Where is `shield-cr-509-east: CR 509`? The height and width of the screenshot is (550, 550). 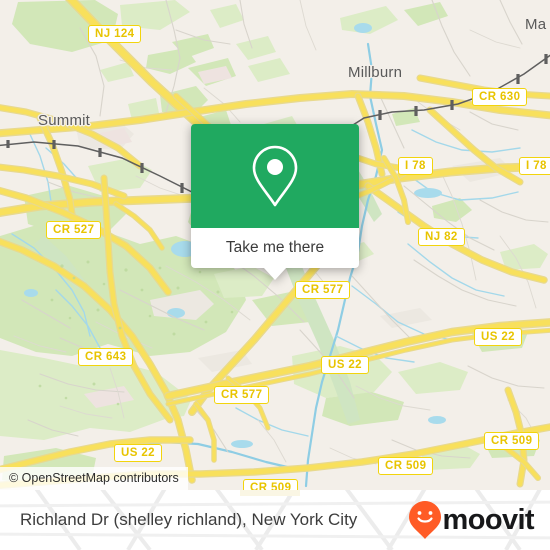 shield-cr-509-east: CR 509 is located at coordinates (512, 441).